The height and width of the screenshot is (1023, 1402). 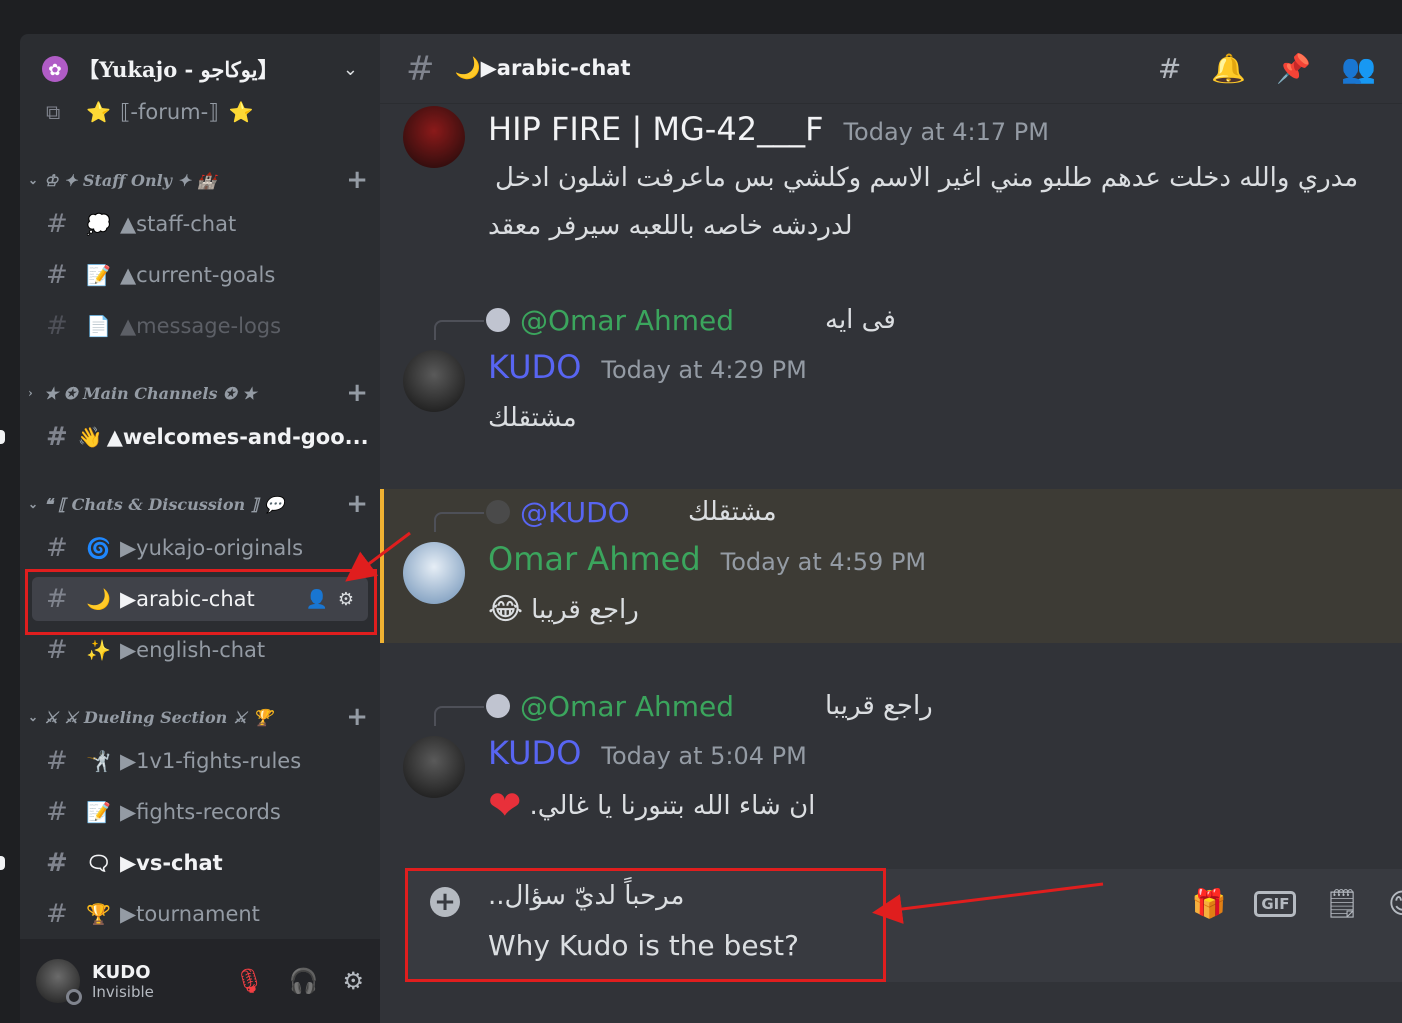 I want to click on unread-pip, so click(x=2, y=863).